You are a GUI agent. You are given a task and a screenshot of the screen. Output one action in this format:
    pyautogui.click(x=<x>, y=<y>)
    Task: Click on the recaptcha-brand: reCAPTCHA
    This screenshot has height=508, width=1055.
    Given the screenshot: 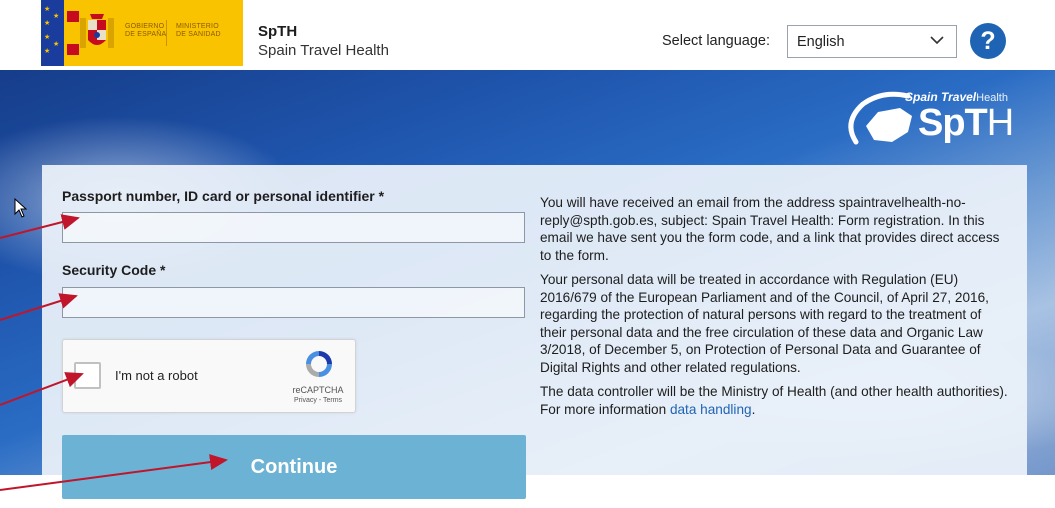 What is the action you would take?
    pyautogui.click(x=318, y=390)
    